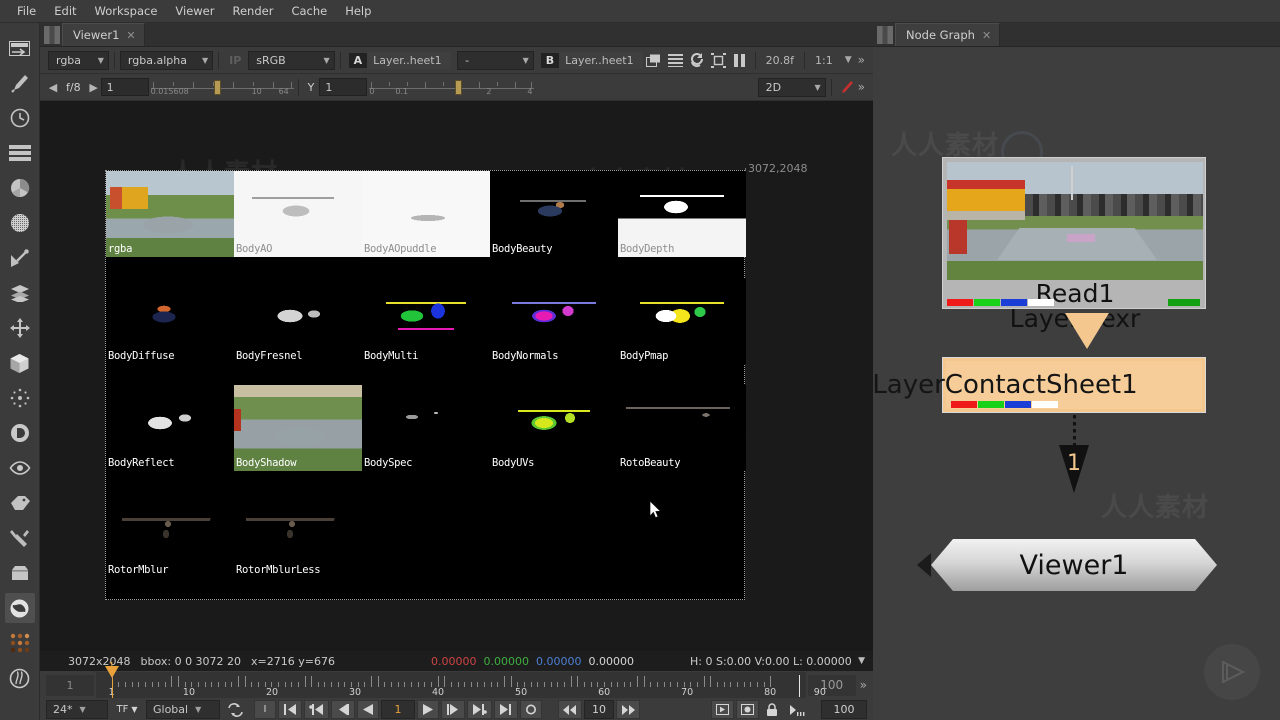 The image size is (1280, 720). I want to click on viewer-node: Viewer1, so click(1074, 565).